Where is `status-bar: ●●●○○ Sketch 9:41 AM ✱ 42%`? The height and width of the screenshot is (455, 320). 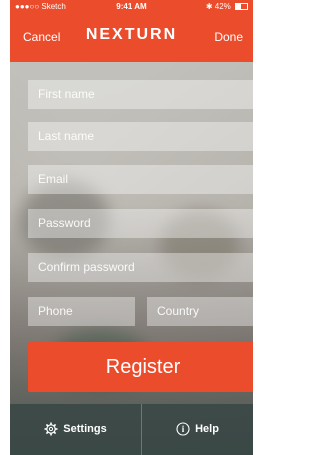 status-bar: ●●●○○ Sketch 9:41 AM ✱ 42% is located at coordinates (131, 7).